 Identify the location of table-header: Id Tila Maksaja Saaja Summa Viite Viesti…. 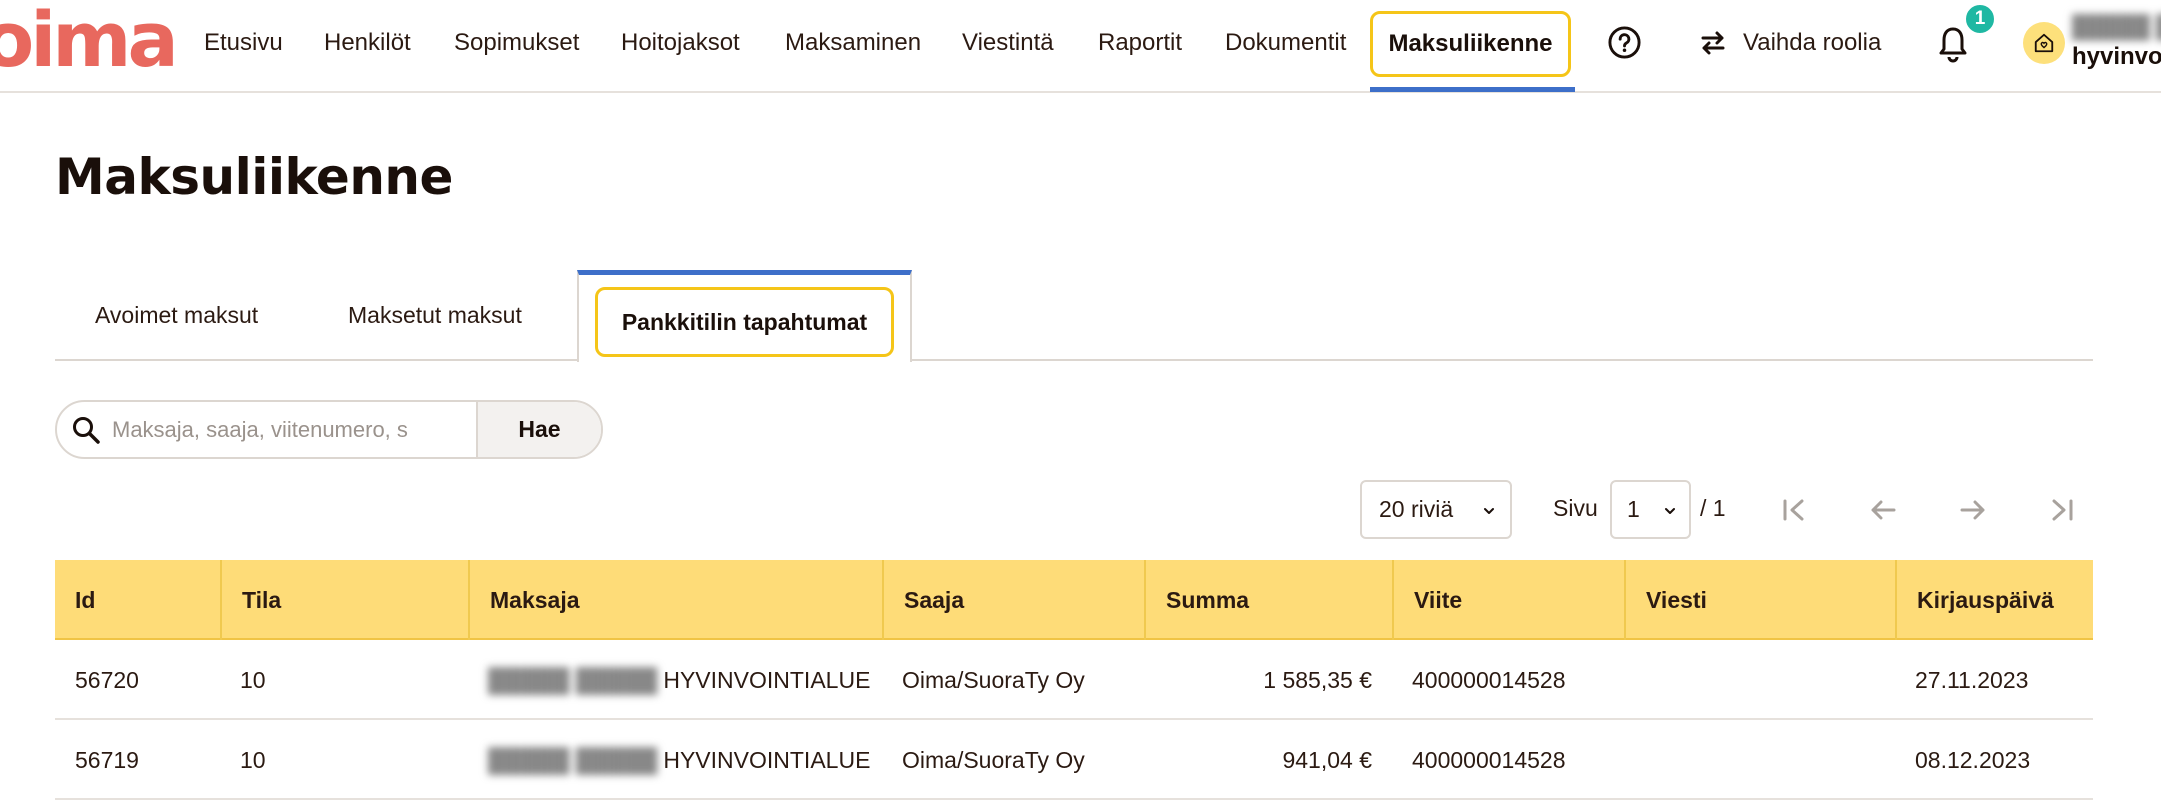
(1074, 600).